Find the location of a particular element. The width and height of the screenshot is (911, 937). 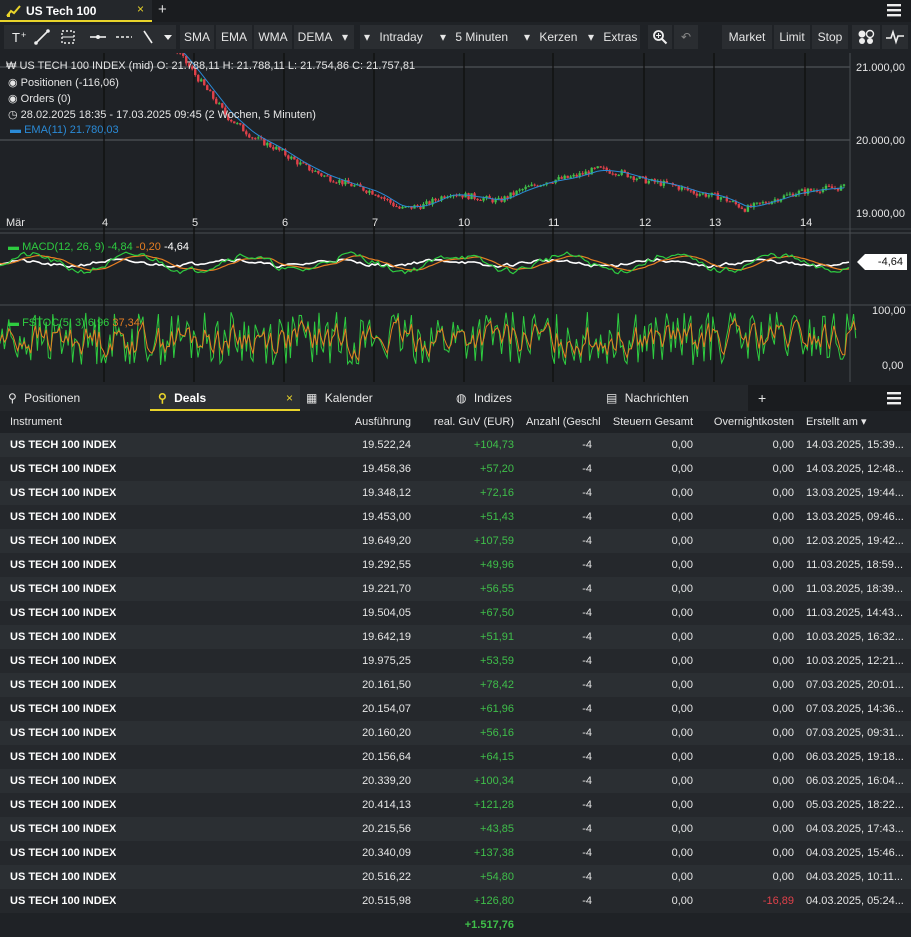

cell-ausfuehrung: 20.154,07 is located at coordinates (386, 709).